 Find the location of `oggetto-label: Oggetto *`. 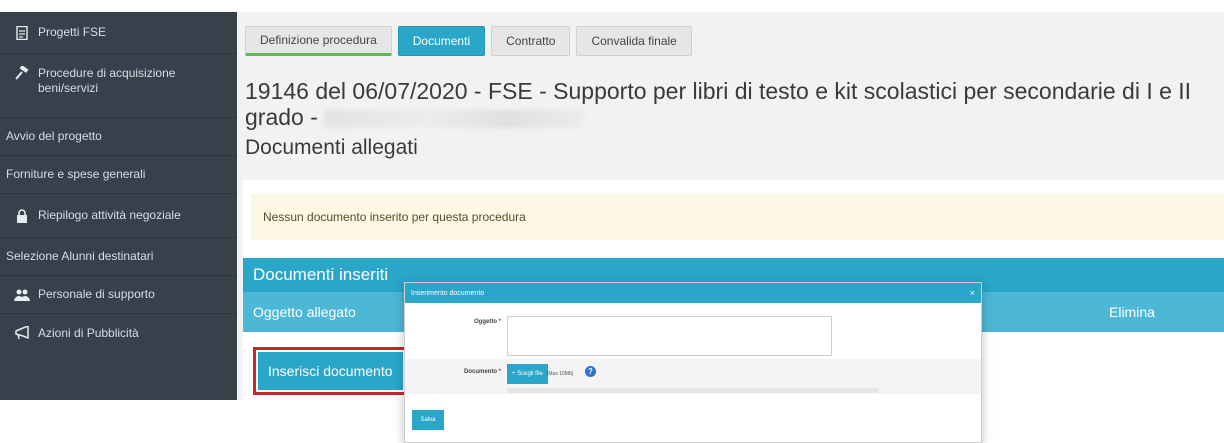

oggetto-label: Oggetto * is located at coordinates (453, 322).